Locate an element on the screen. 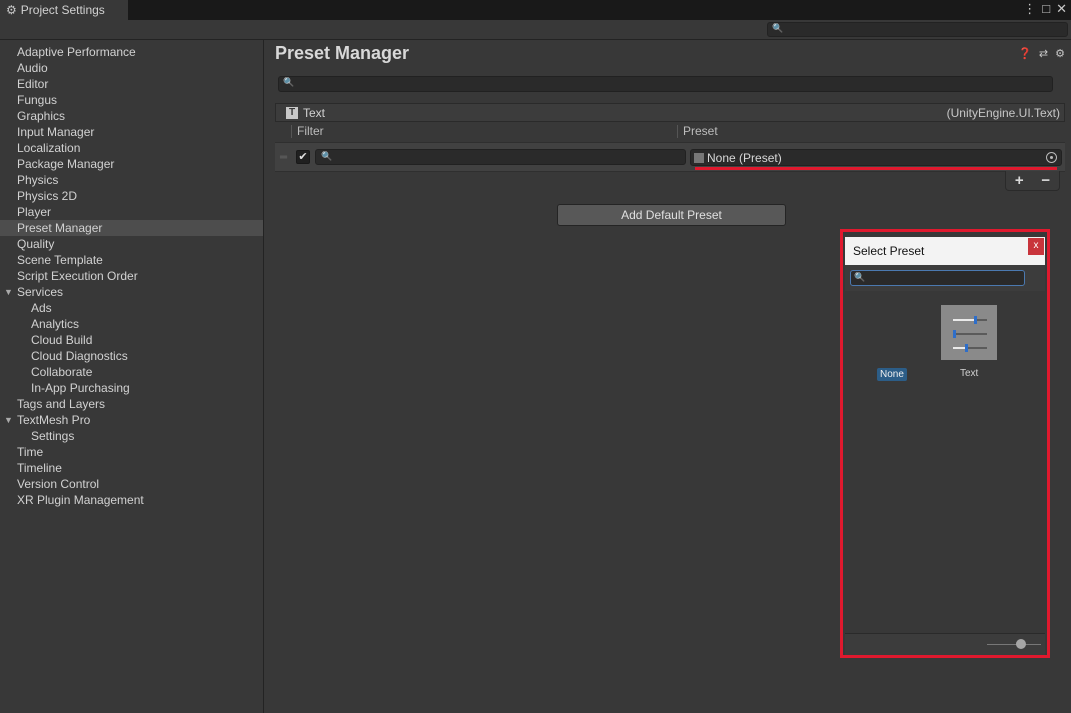 This screenshot has height=713, width=1071. sidebar-item-services: ▼ Services is located at coordinates (131, 292).